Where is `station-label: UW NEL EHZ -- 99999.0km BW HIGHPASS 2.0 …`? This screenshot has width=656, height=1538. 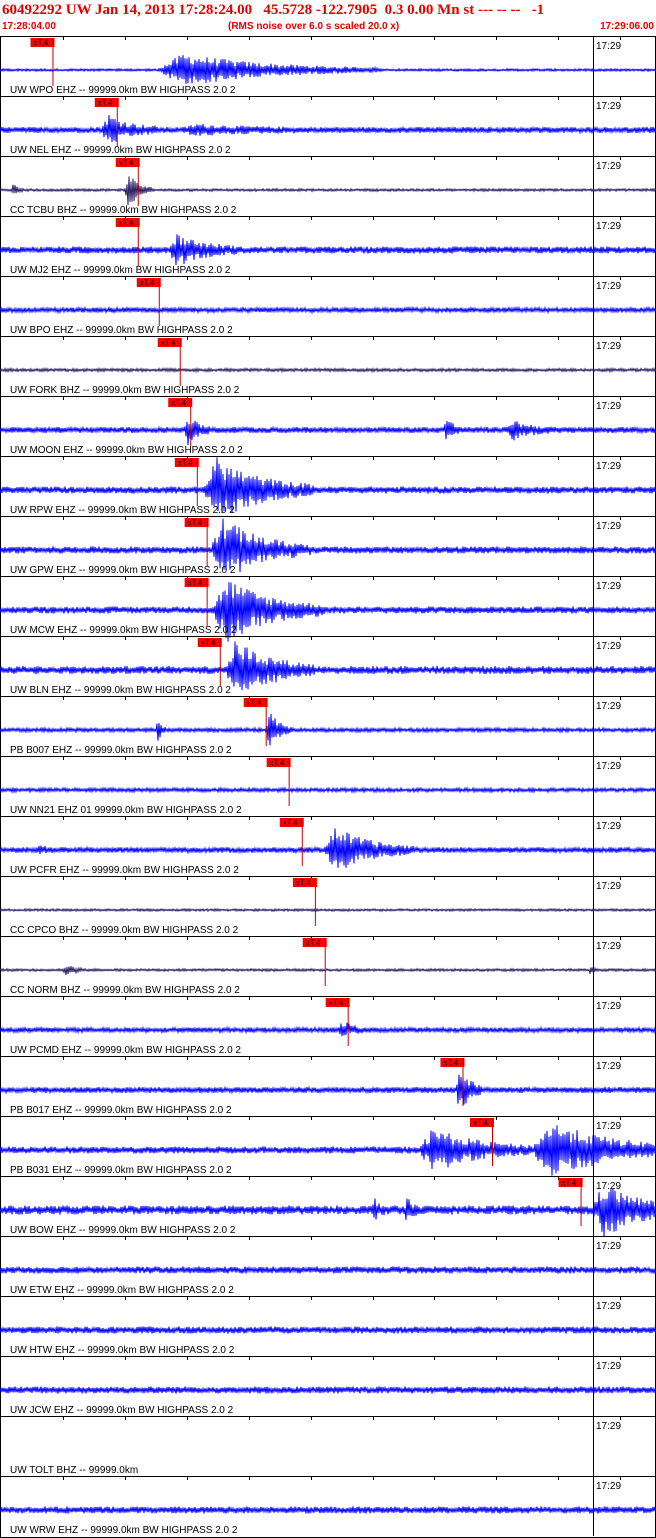
station-label: UW NEL EHZ -- 99999.0km BW HIGHPASS 2.0 … is located at coordinates (120, 150).